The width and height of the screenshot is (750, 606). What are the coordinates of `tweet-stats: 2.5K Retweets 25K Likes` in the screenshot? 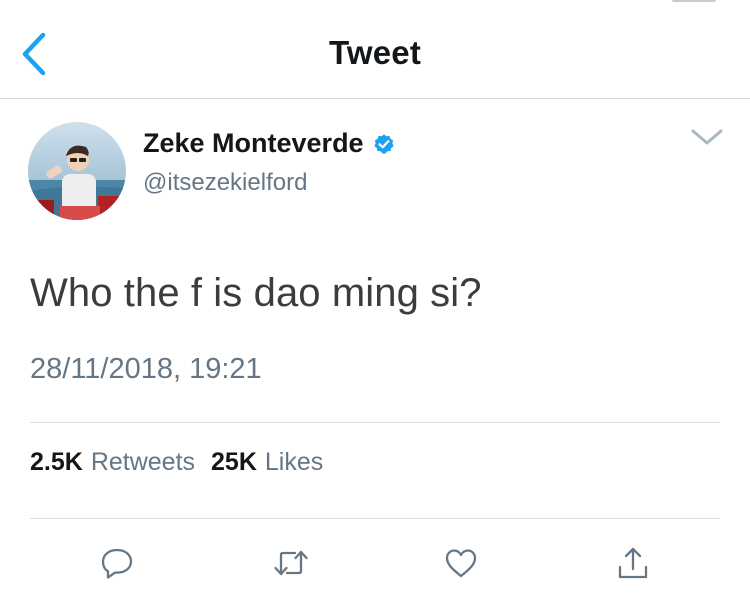 It's located at (176, 462).